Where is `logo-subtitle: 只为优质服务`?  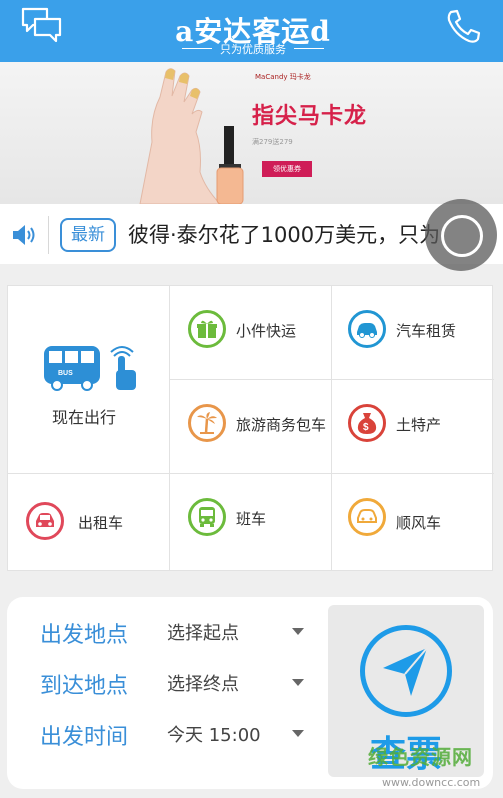 logo-subtitle: 只为优质服务 is located at coordinates (253, 49).